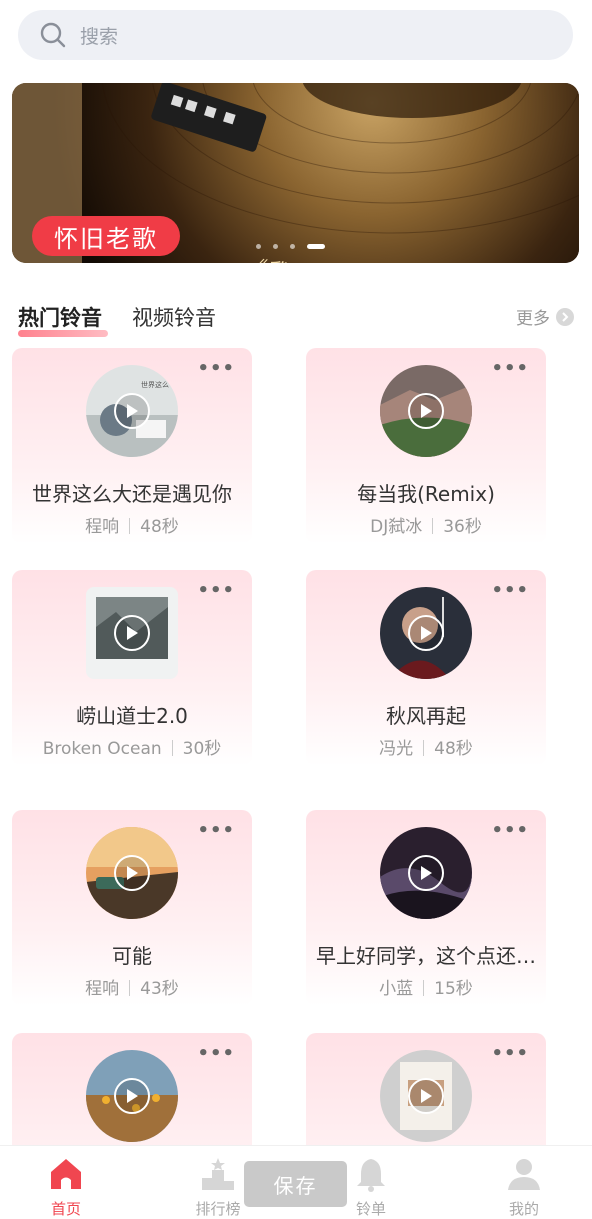  I want to click on svg-text: 世界这么, so click(155, 384).